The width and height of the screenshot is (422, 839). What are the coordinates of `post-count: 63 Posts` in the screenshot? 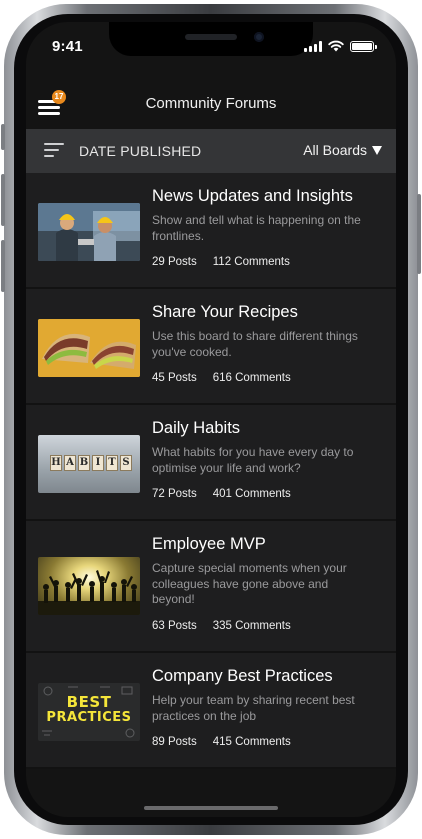 It's located at (174, 626).